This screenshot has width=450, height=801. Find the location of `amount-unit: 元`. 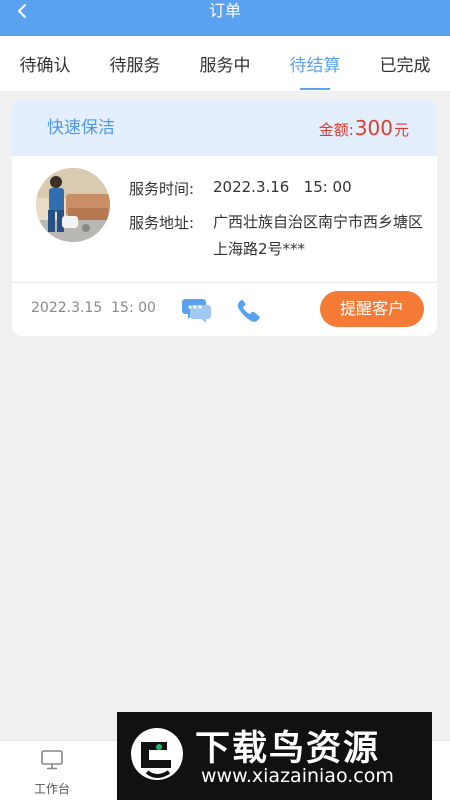

amount-unit: 元 is located at coordinates (401, 130).